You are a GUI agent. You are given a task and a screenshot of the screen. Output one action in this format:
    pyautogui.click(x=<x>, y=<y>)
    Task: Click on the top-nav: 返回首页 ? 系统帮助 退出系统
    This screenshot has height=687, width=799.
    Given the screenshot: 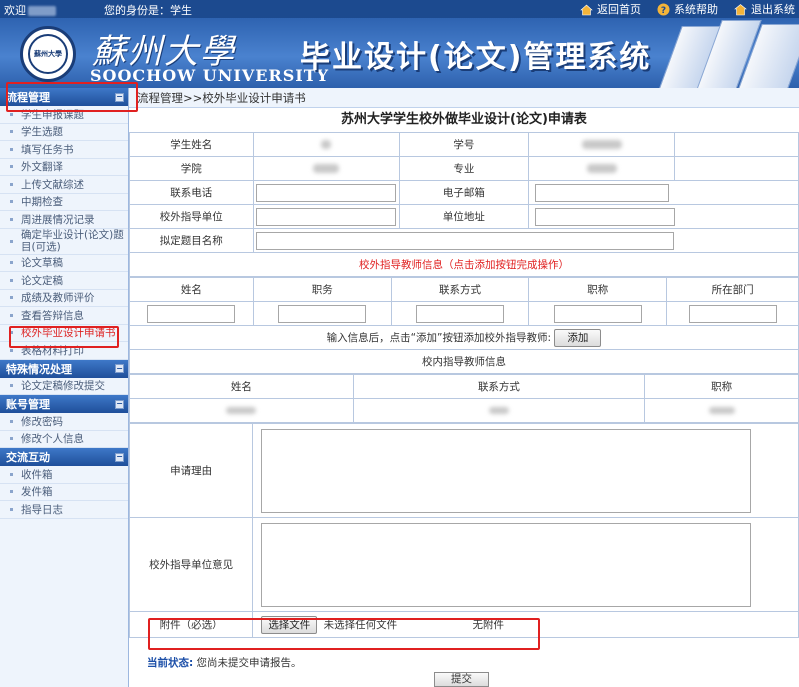 What is the action you would take?
    pyautogui.click(x=687, y=9)
    